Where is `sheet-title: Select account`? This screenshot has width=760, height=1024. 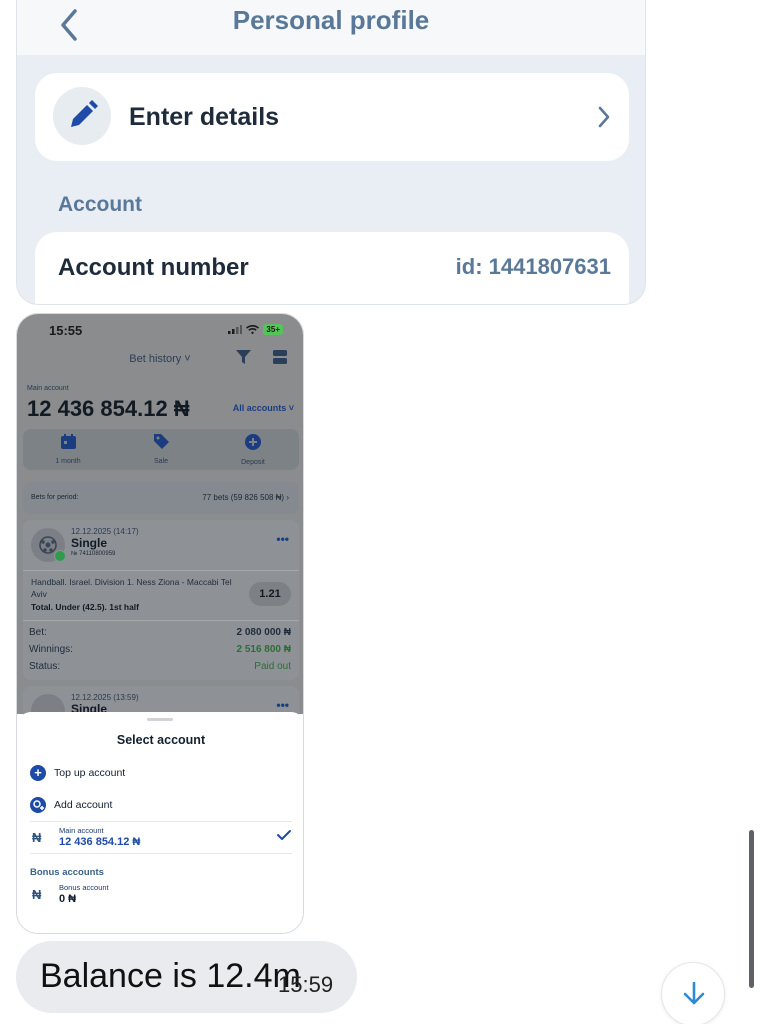 sheet-title: Select account is located at coordinates (161, 740).